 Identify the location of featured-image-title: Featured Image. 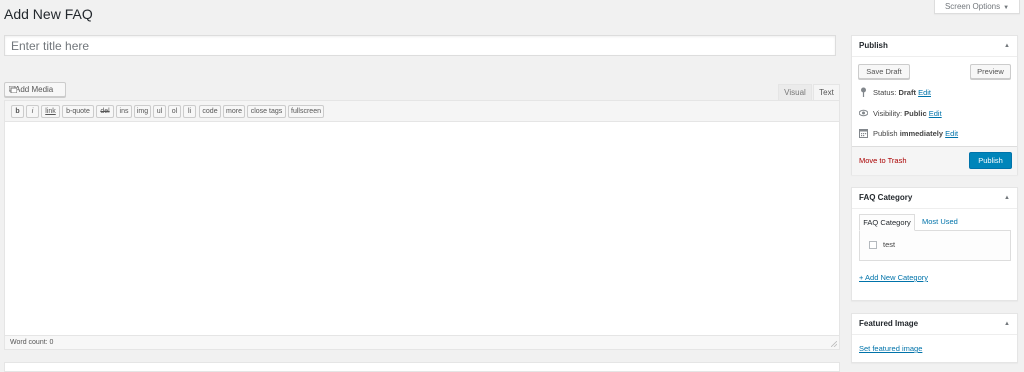
(889, 323).